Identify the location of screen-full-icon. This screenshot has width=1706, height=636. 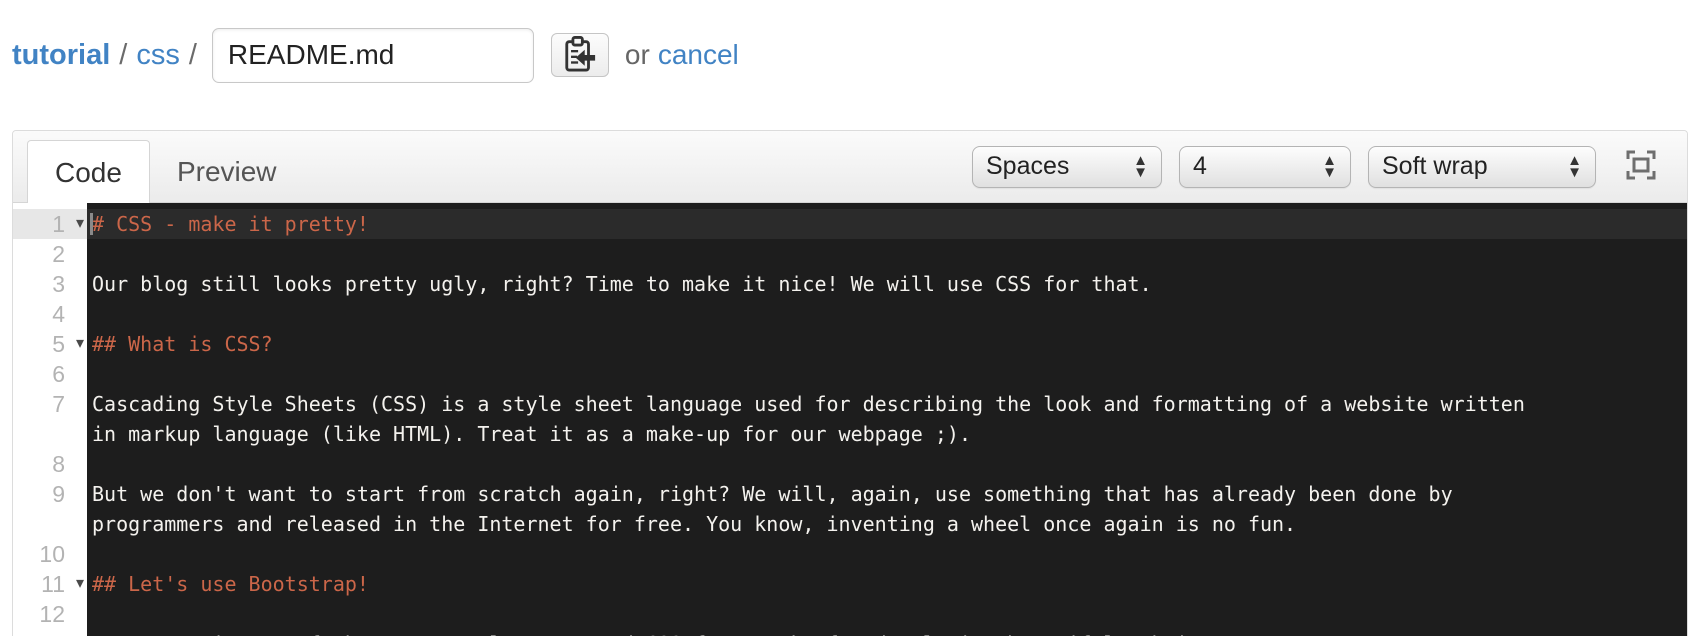
(1641, 166).